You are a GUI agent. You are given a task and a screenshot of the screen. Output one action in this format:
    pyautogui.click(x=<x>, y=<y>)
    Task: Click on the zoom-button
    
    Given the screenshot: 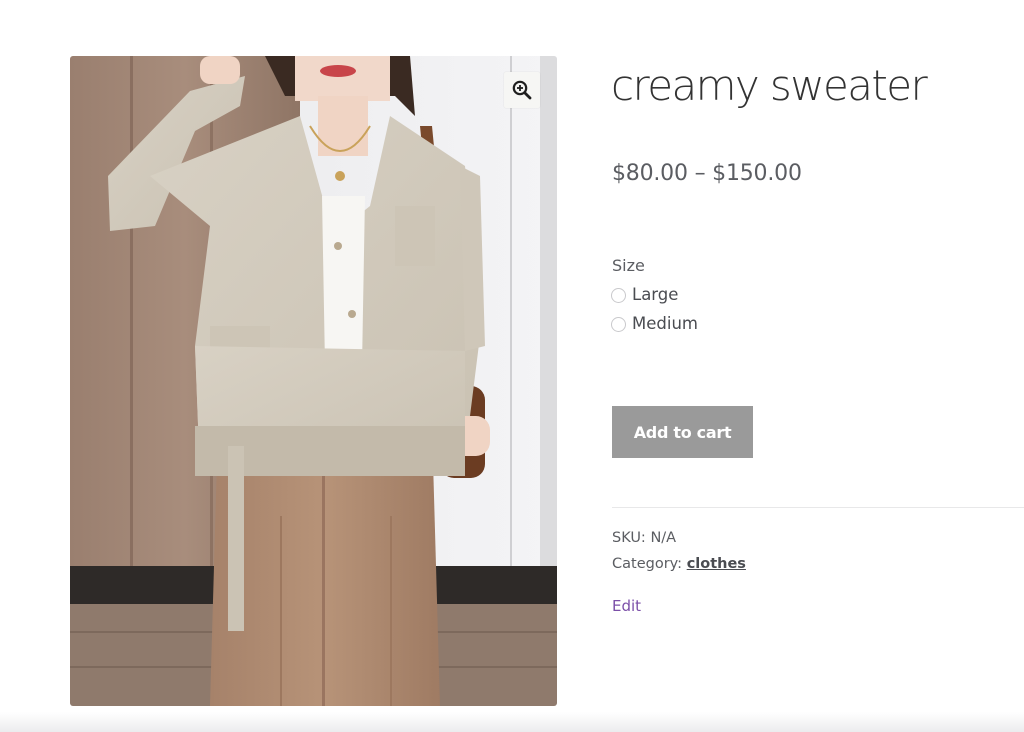 What is the action you would take?
    pyautogui.click(x=522, y=90)
    